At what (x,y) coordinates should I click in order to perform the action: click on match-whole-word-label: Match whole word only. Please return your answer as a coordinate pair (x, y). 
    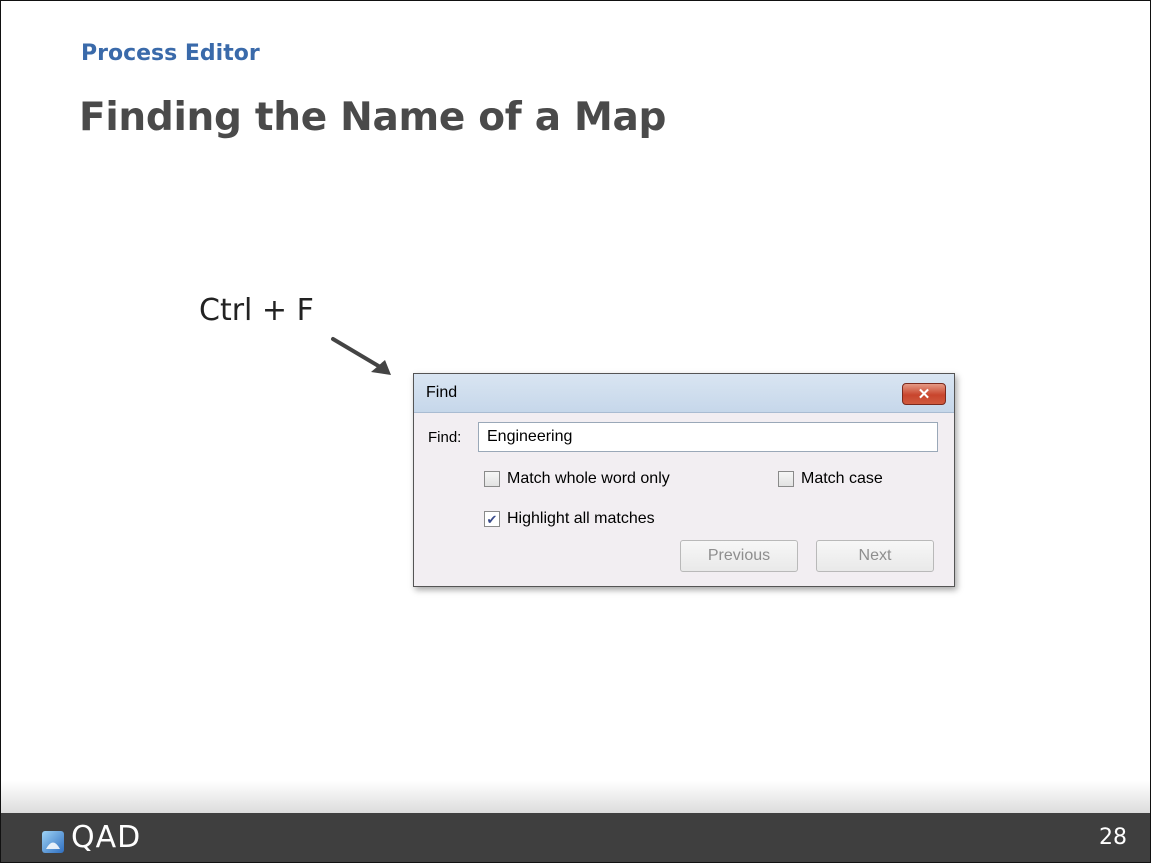
    Looking at the image, I should click on (588, 478).